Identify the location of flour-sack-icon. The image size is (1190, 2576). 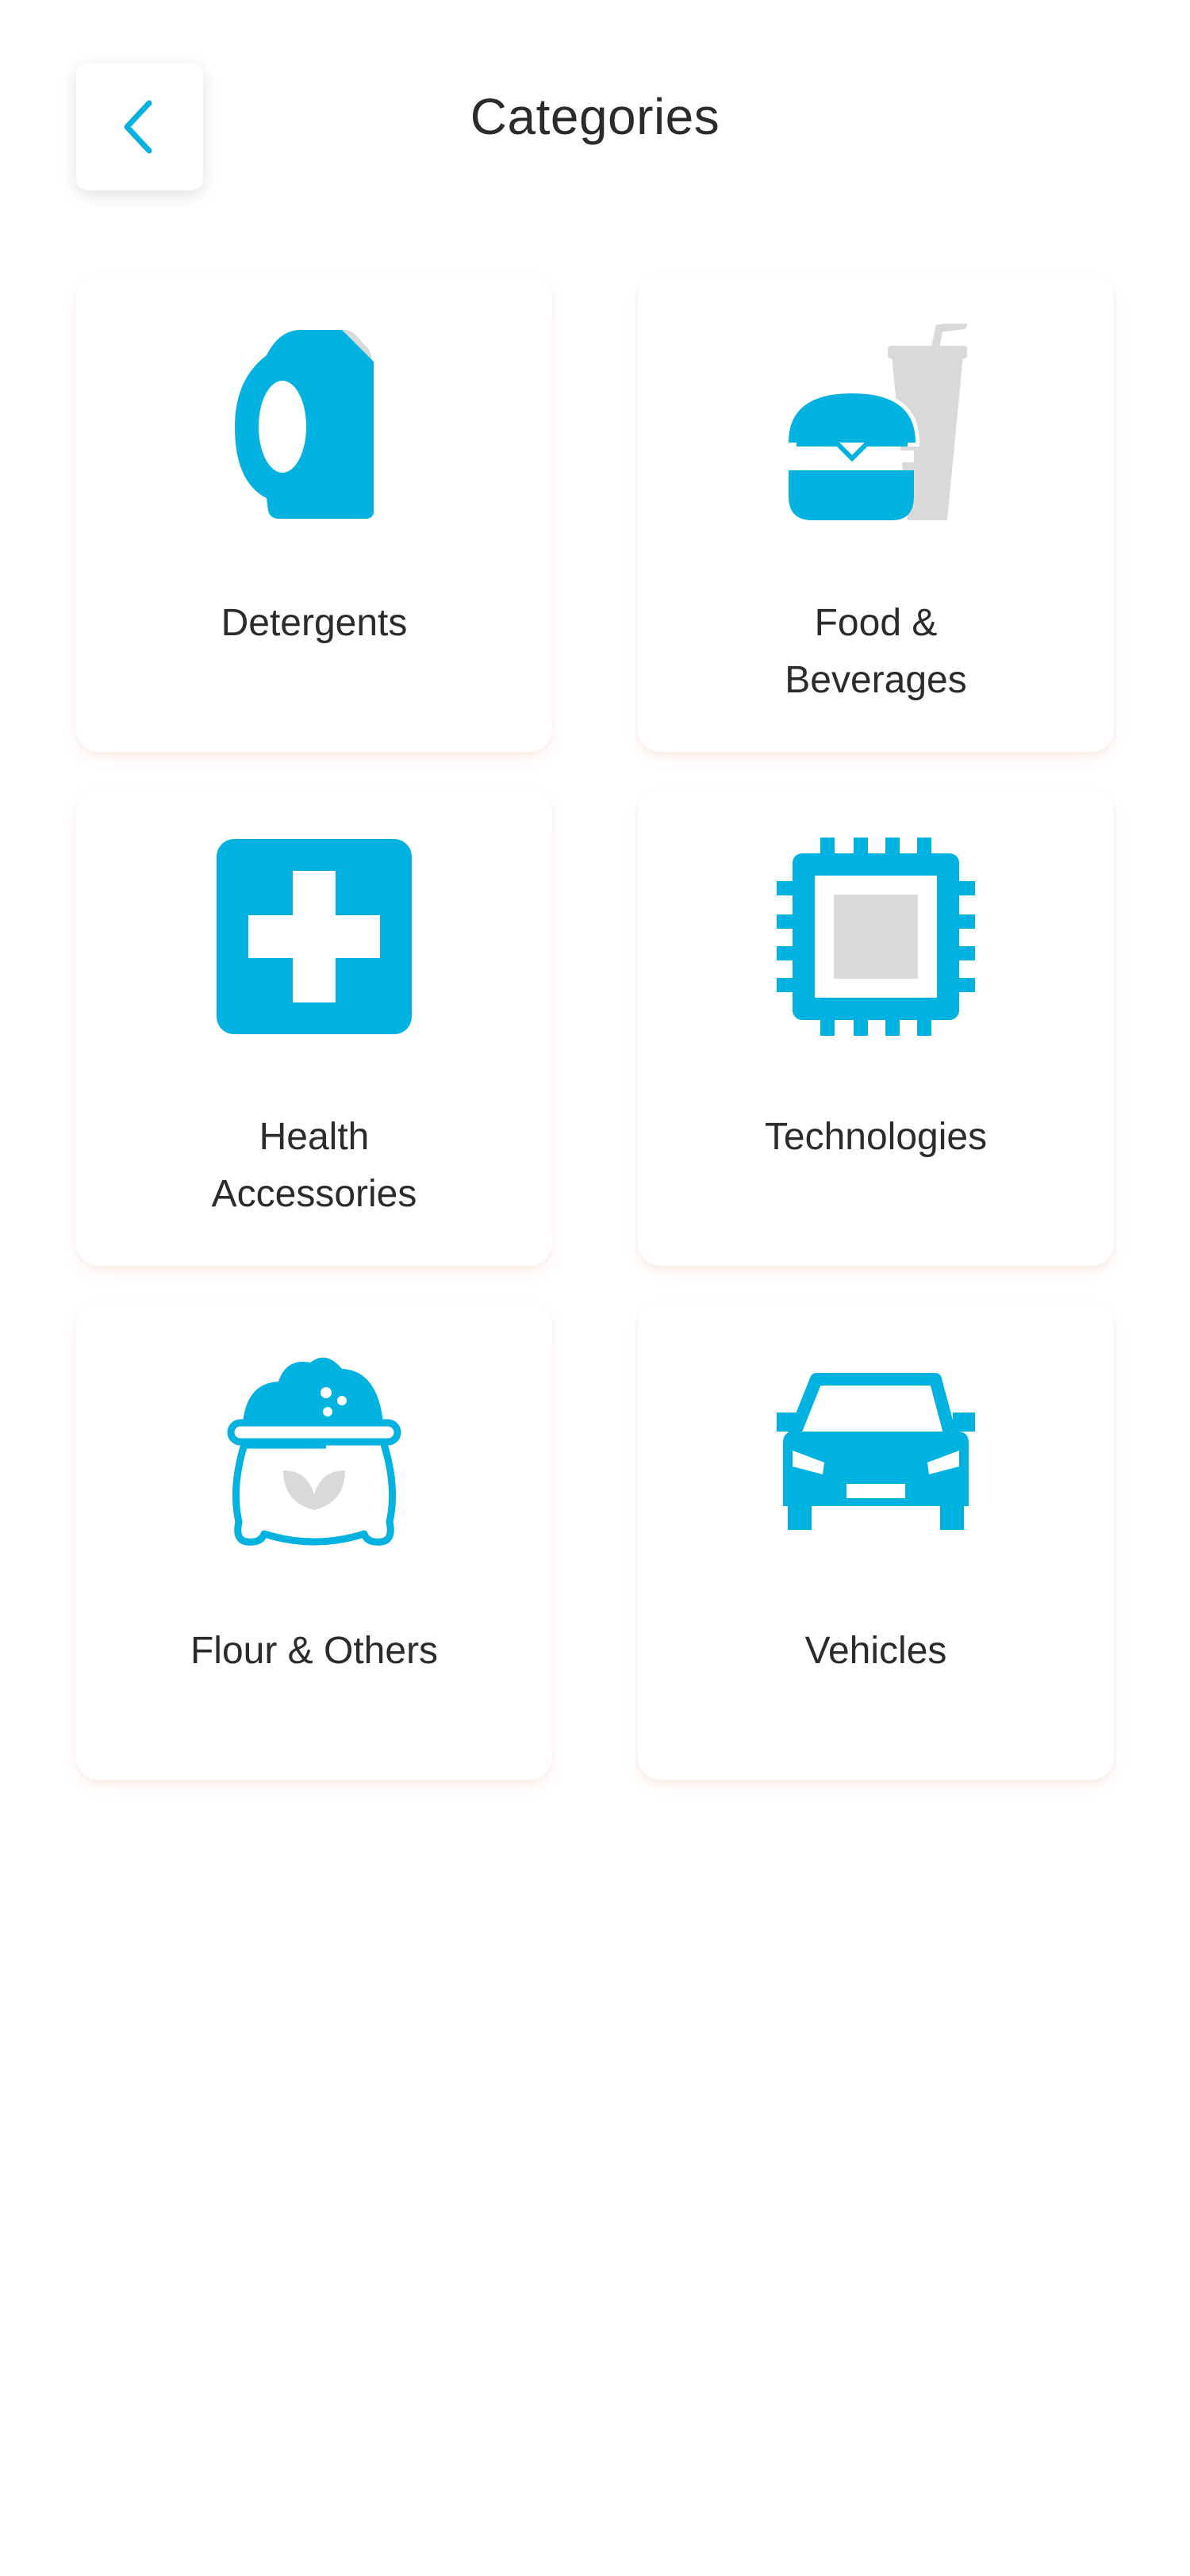
(314, 1451).